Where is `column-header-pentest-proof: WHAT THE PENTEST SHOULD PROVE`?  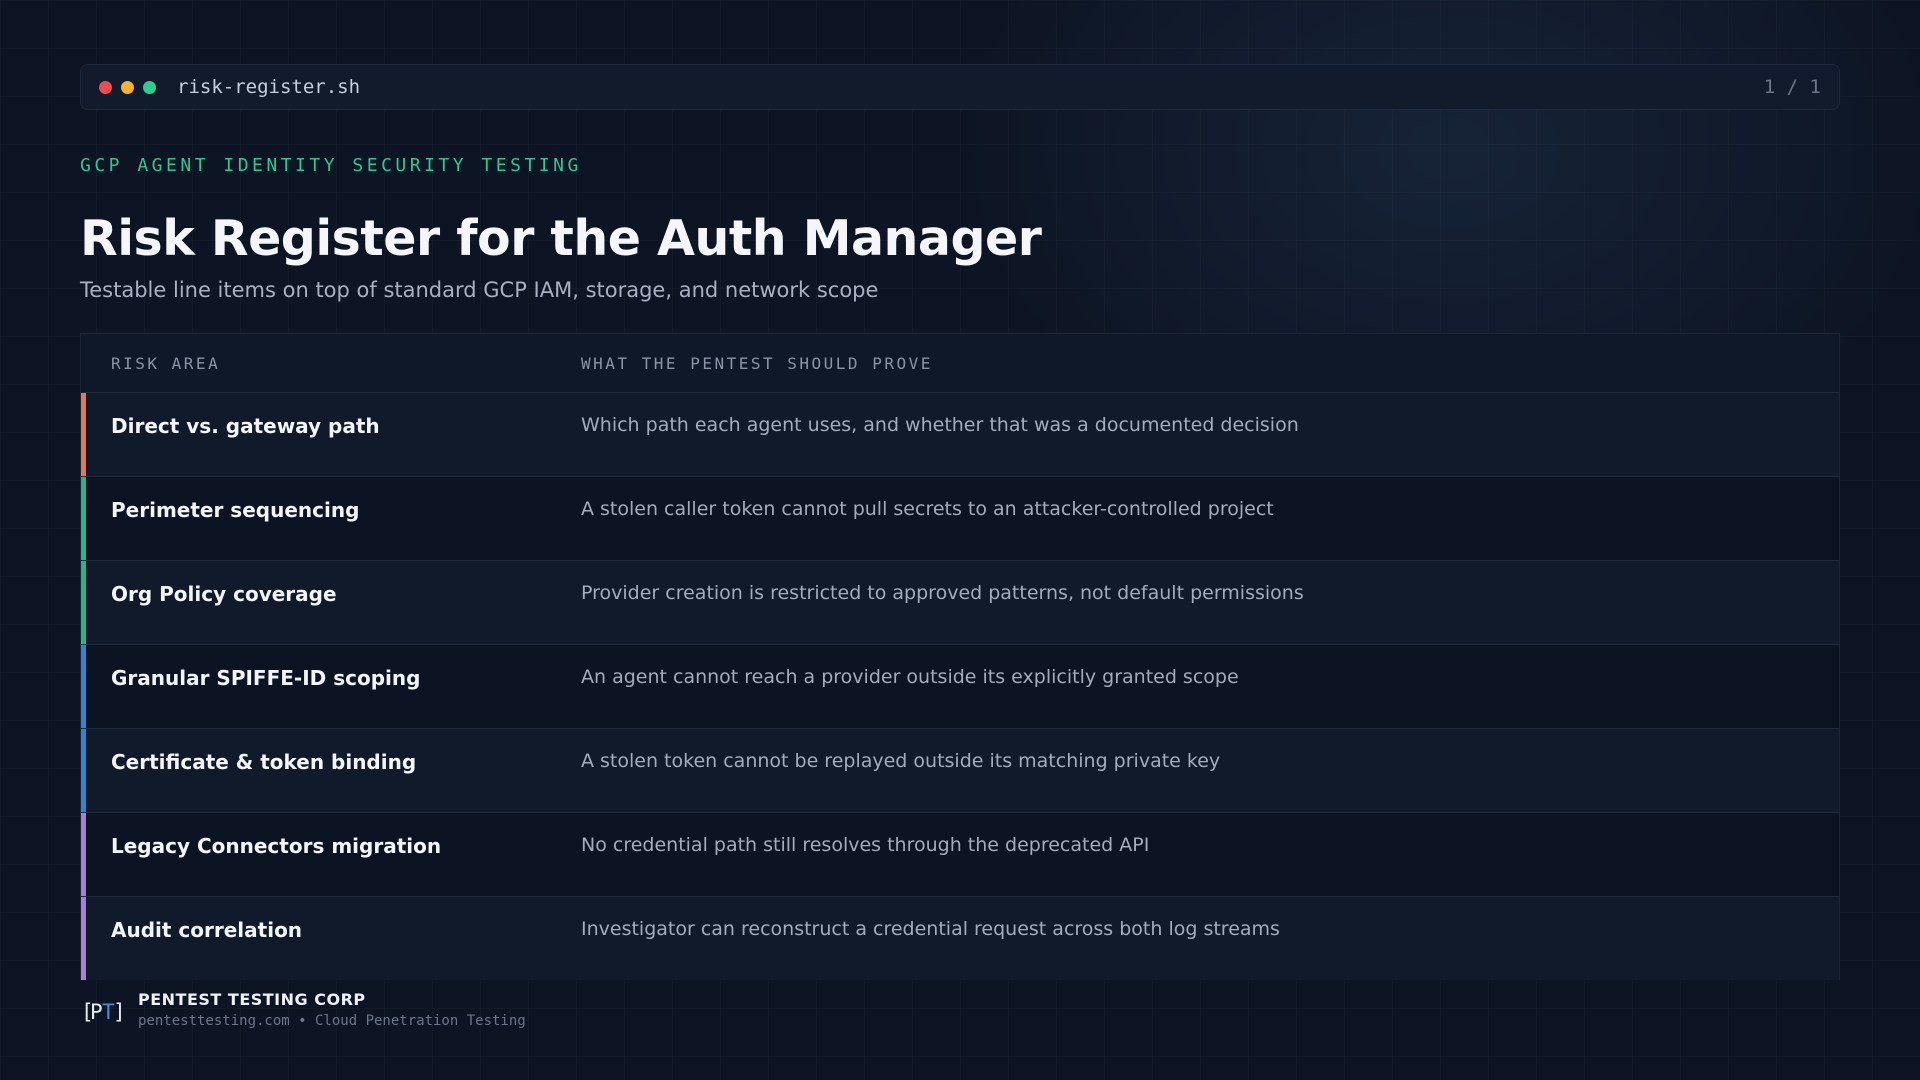
column-header-pentest-proof: WHAT THE PENTEST SHOULD PROVE is located at coordinates (757, 363).